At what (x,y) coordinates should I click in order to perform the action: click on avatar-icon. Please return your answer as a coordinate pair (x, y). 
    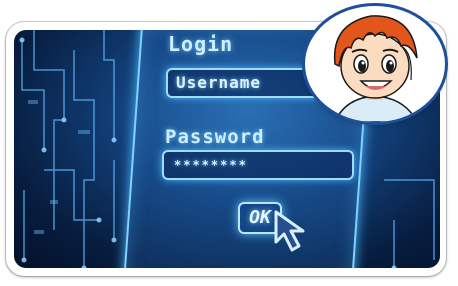
    Looking at the image, I should click on (375, 64).